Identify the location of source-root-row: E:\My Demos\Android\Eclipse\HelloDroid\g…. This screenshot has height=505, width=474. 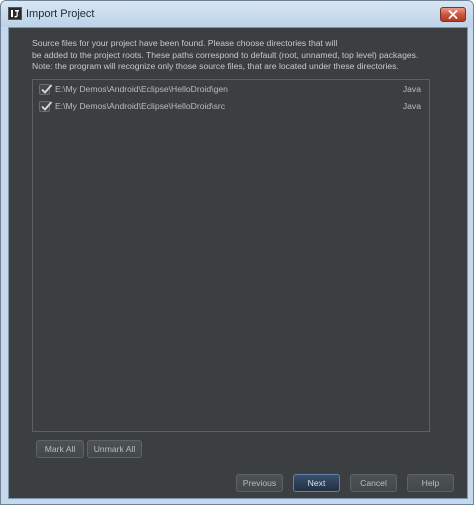
(231, 89).